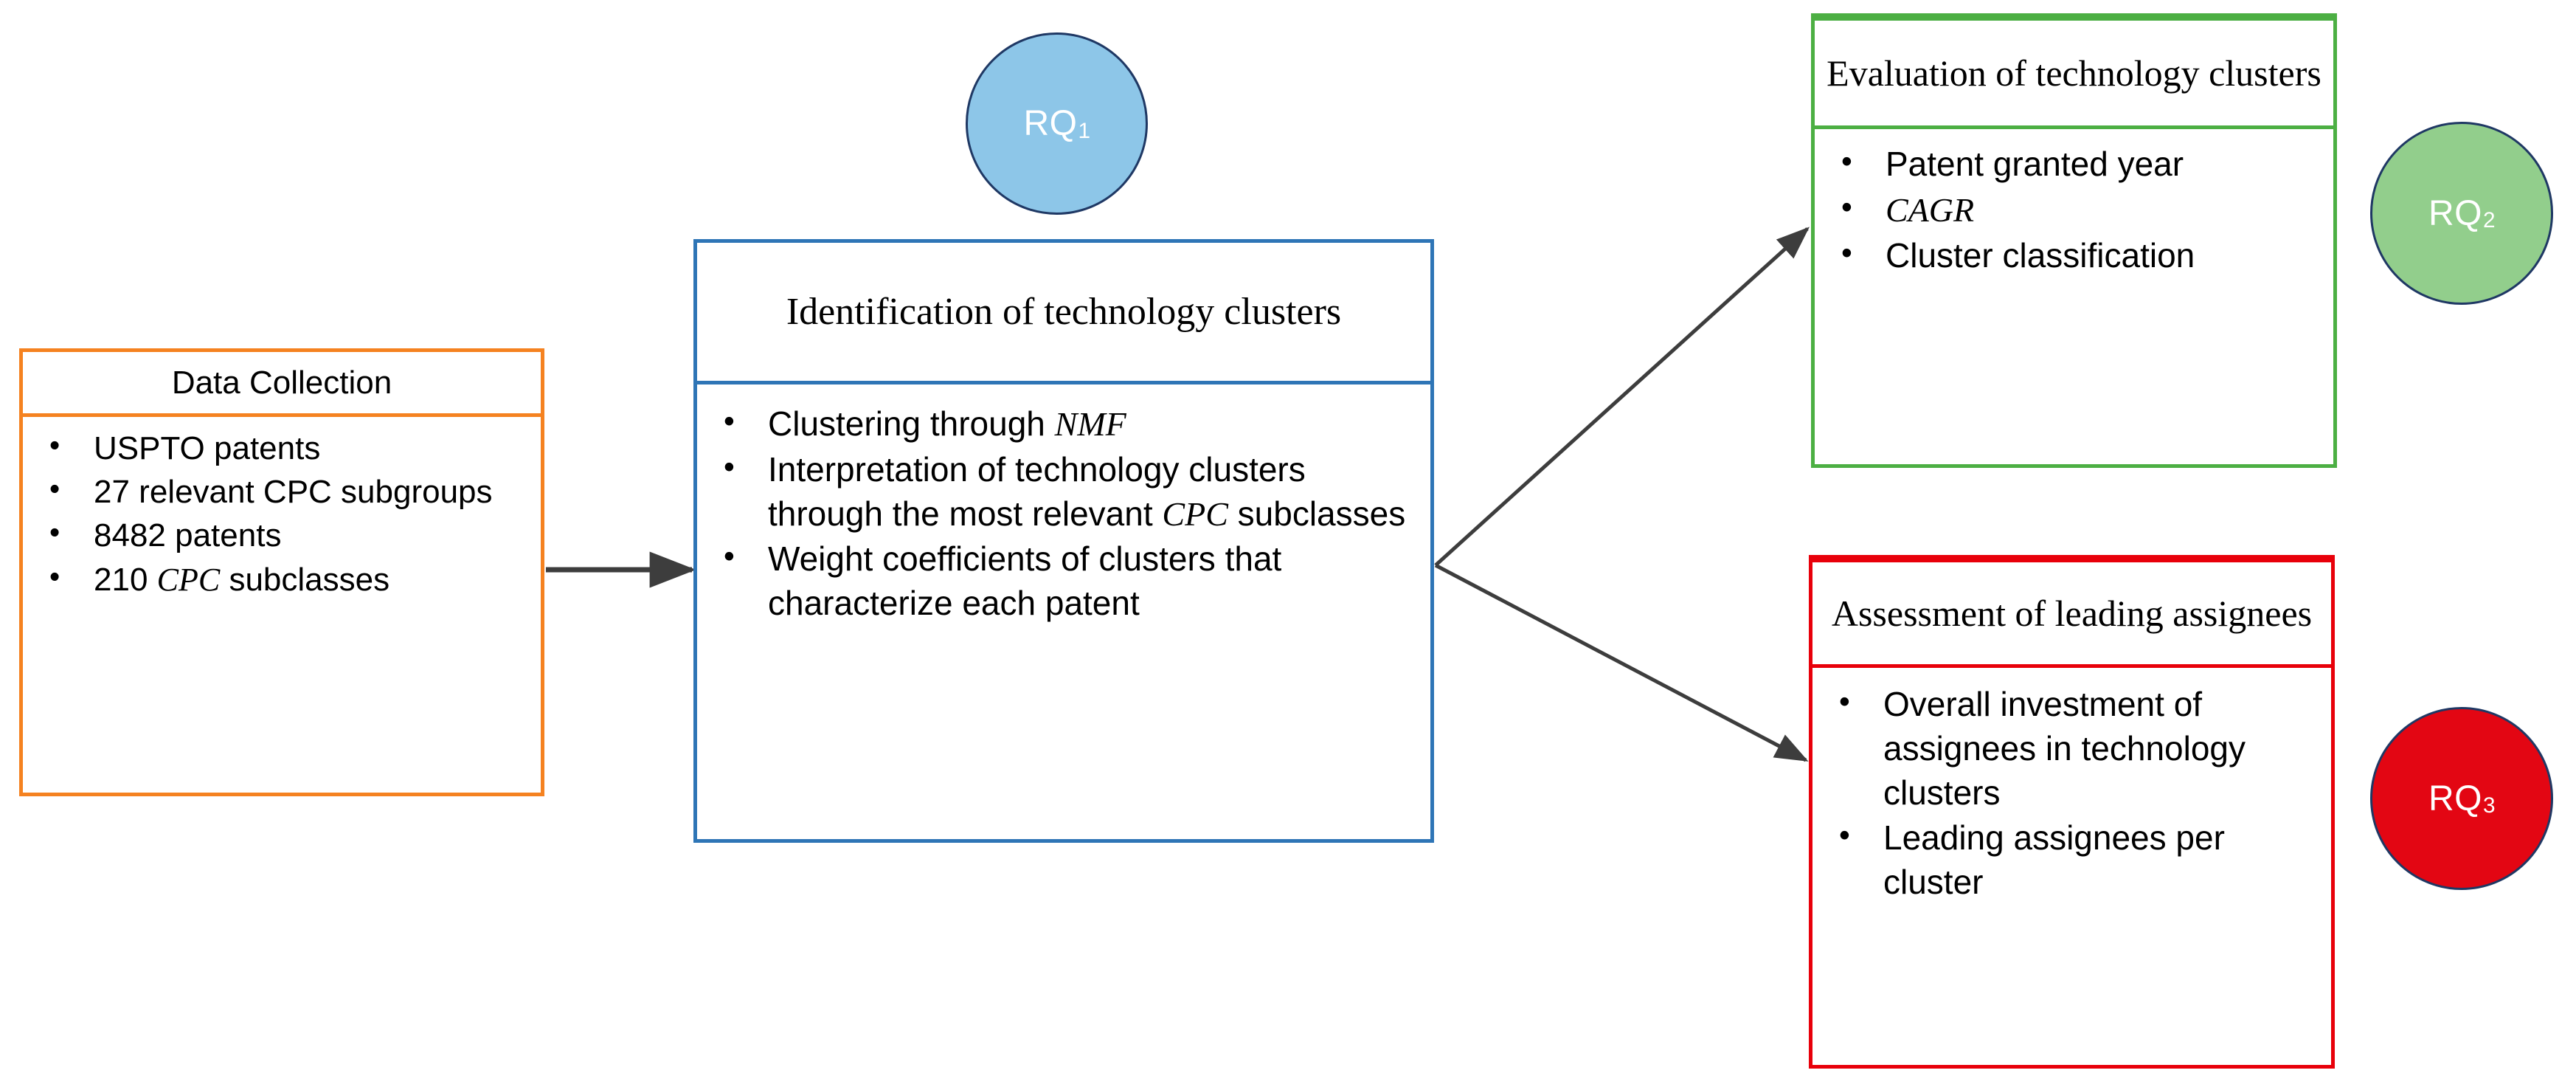 This screenshot has width=2576, height=1090. Describe the element at coordinates (2455, 213) in the screenshot. I see `rq2-label: RQ` at that location.